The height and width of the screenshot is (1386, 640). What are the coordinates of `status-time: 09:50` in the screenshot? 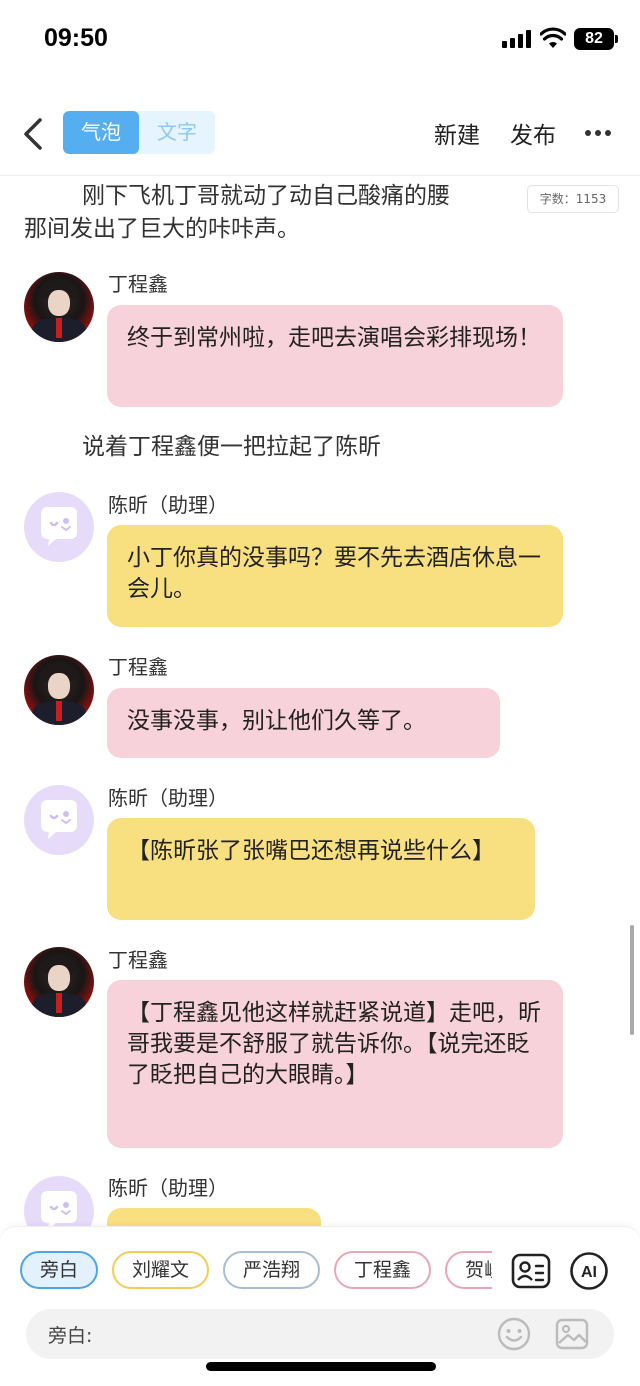 It's located at (76, 38).